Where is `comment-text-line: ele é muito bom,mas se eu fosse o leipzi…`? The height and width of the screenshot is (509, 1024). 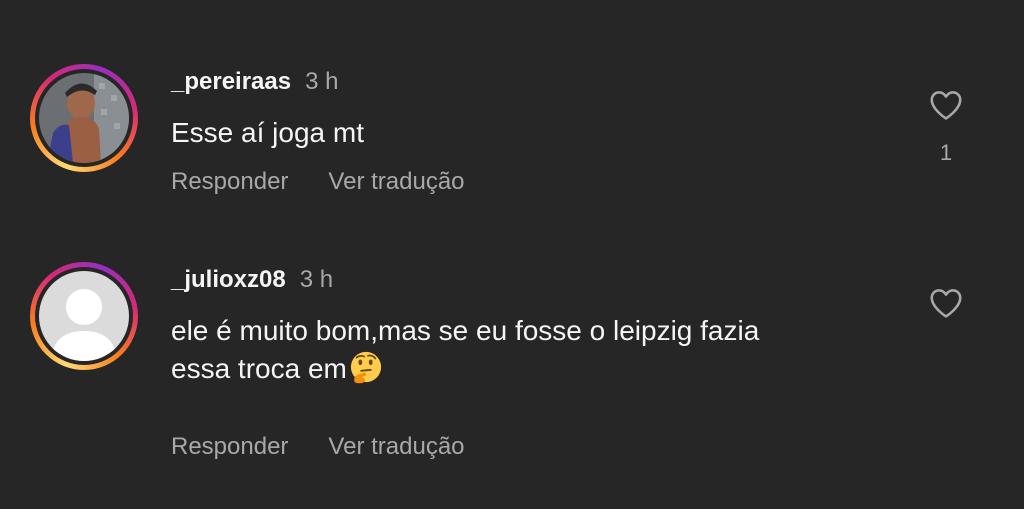
comment-text-line: ele é muito bom,mas se eu fosse o leipzi… is located at coordinates (465, 330).